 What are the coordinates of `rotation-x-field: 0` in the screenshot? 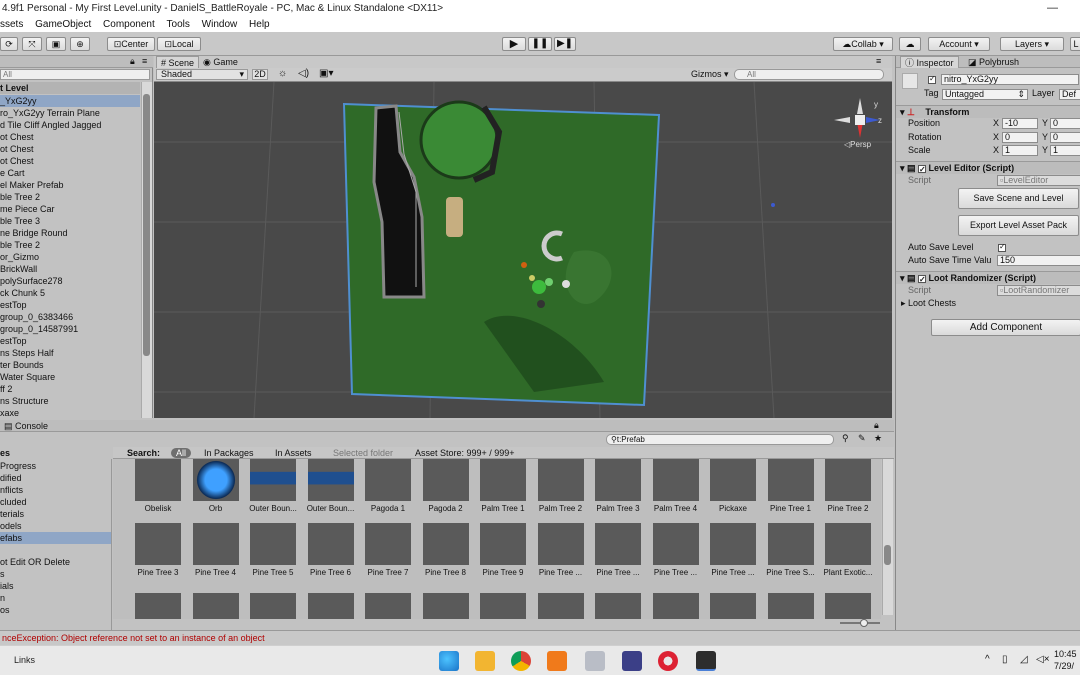 It's located at (1020, 137).